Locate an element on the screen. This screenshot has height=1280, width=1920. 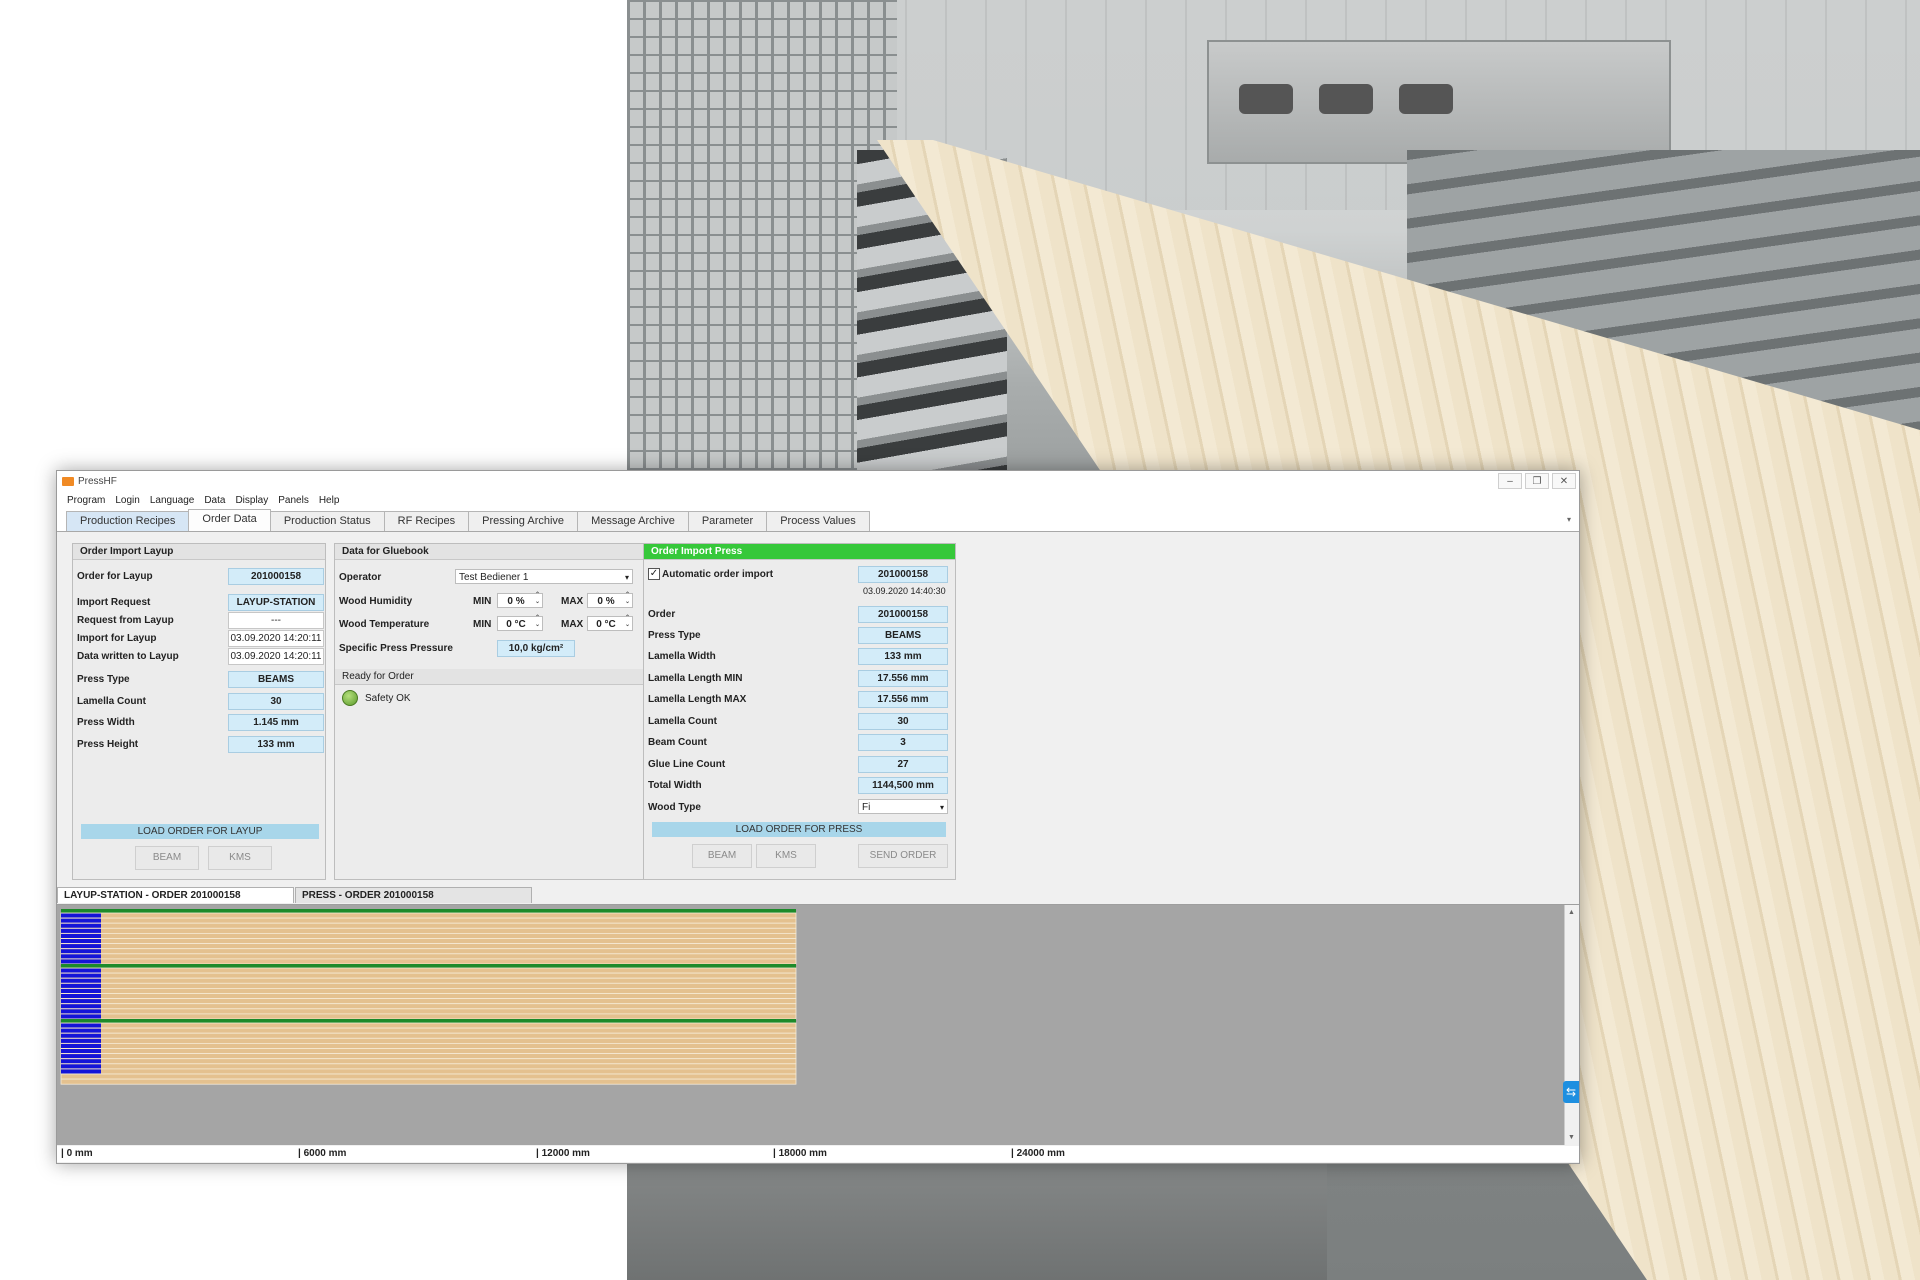
press-type-label: Press Type is located at coordinates (103, 679).